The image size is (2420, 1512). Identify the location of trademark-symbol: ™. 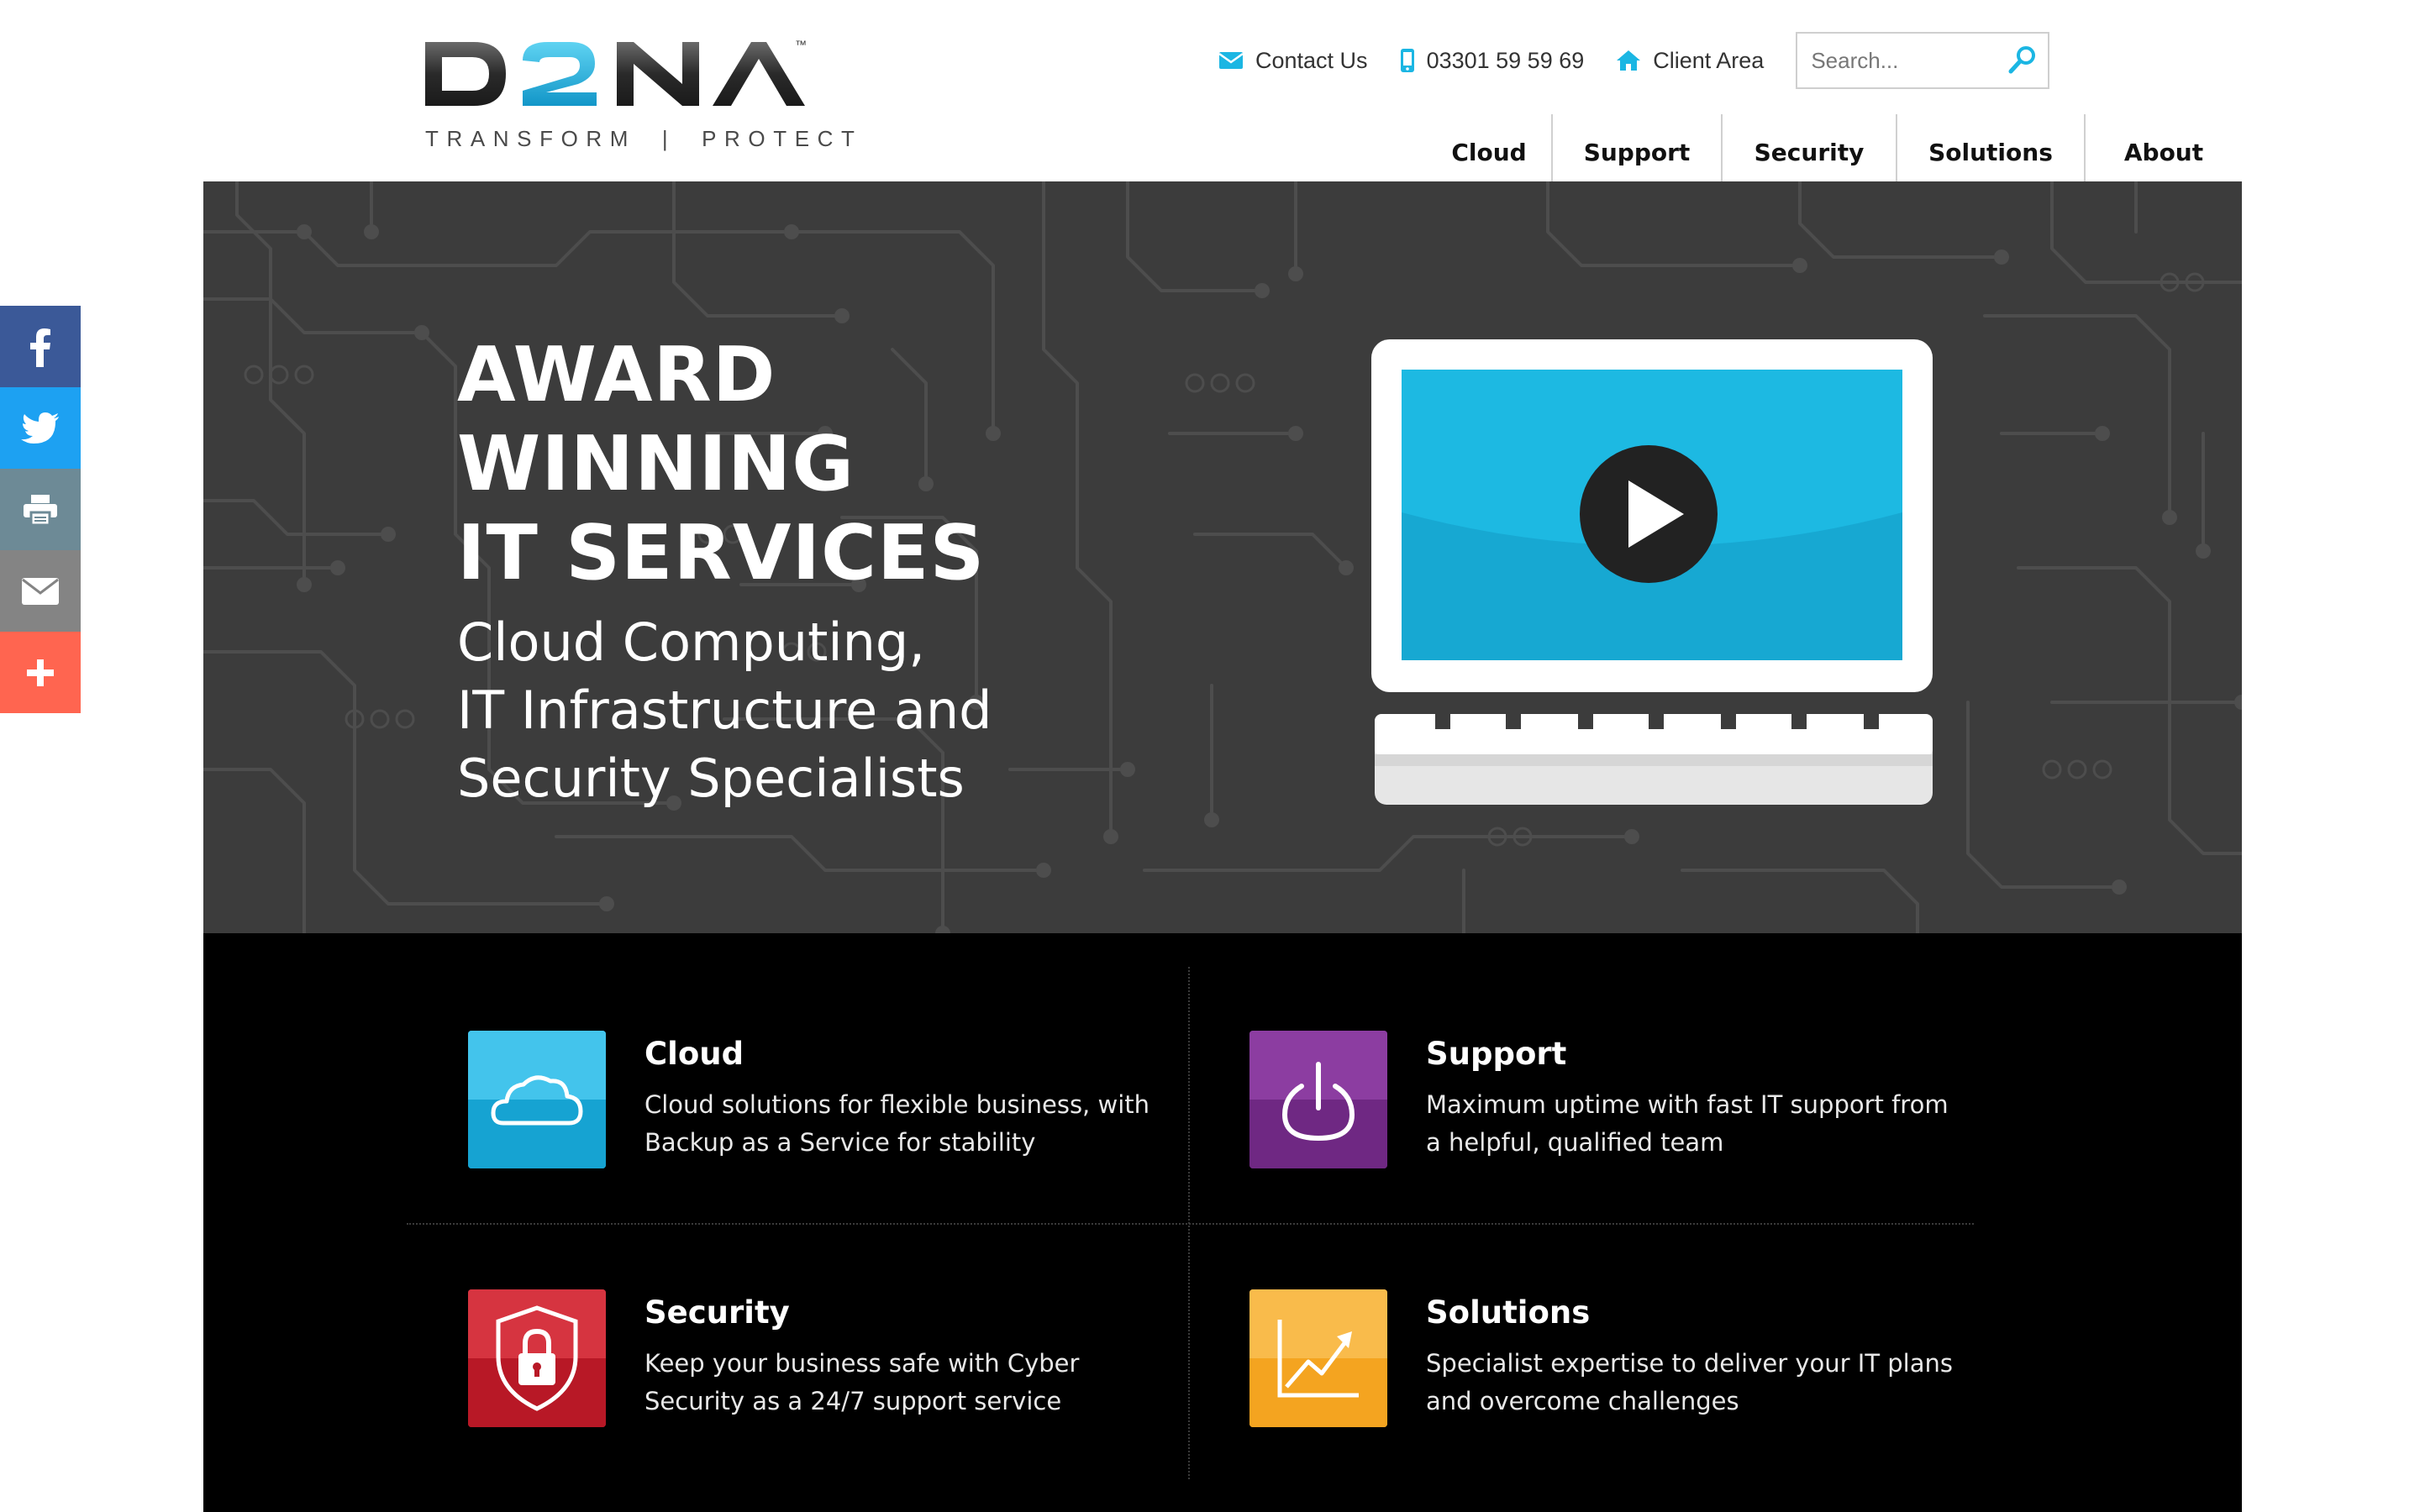
(801, 44).